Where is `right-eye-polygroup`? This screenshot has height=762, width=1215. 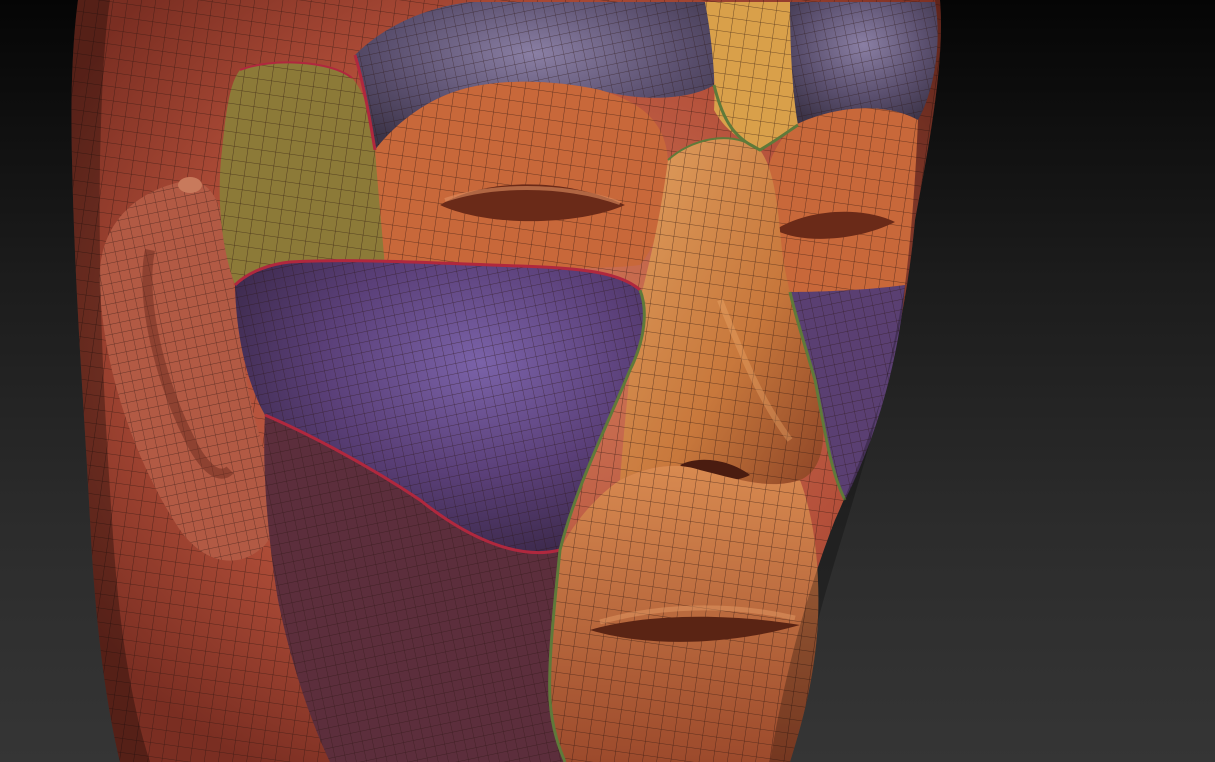
right-eye-polygroup is located at coordinates (841, 200).